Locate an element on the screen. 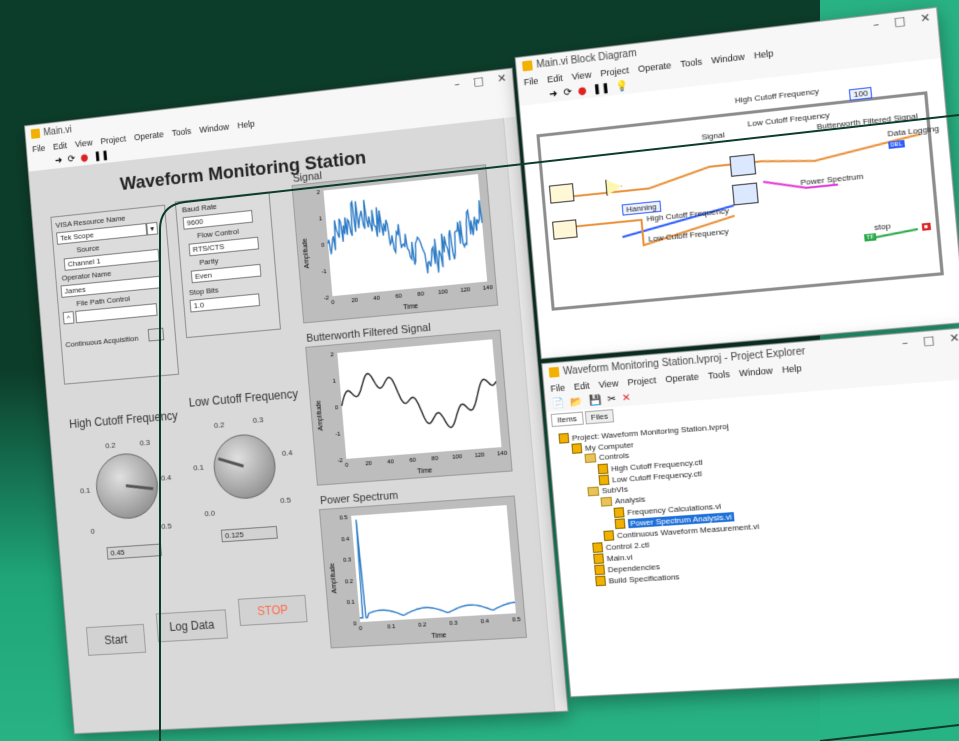 This screenshot has width=959, height=741. menu-window: Window is located at coordinates (756, 371).